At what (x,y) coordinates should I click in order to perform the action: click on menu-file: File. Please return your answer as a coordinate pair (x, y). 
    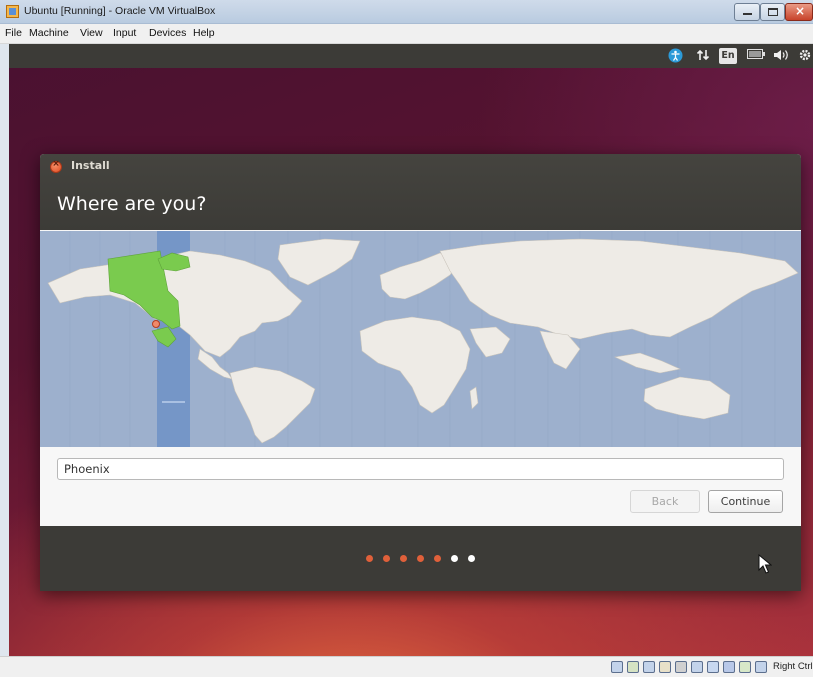
    Looking at the image, I should click on (13, 33).